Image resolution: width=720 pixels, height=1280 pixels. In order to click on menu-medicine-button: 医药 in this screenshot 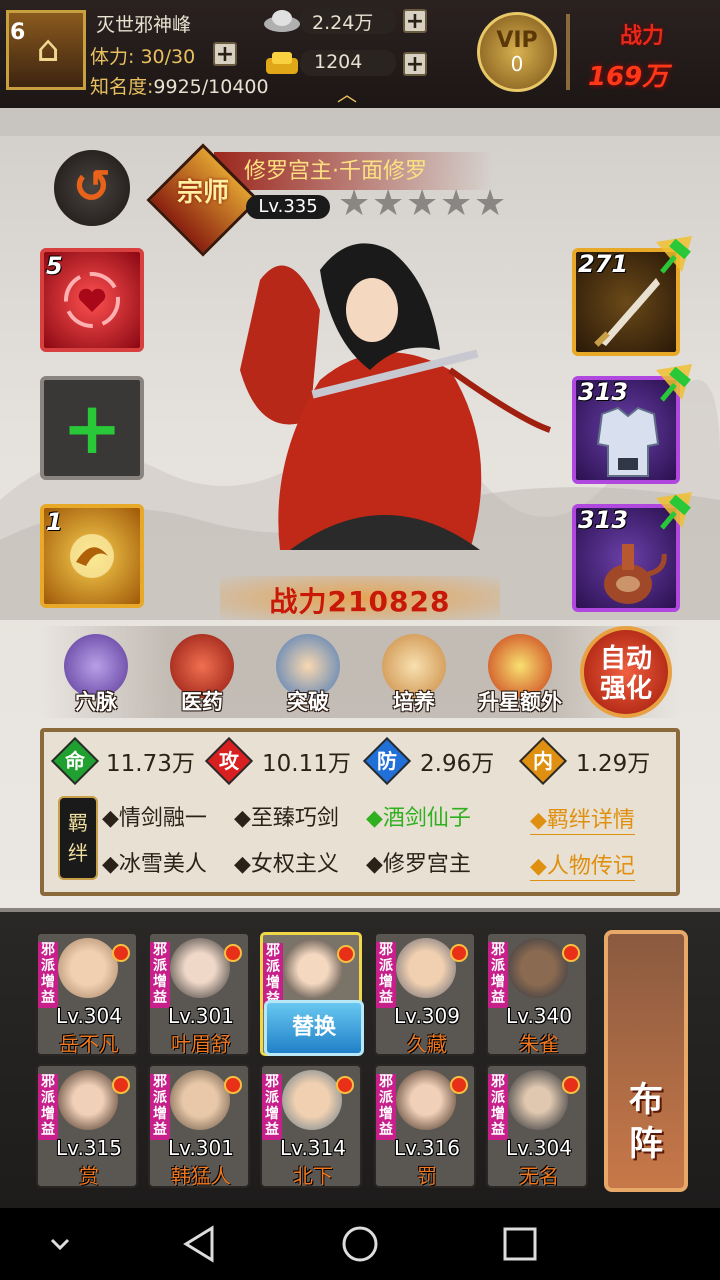, I will do `click(202, 674)`.